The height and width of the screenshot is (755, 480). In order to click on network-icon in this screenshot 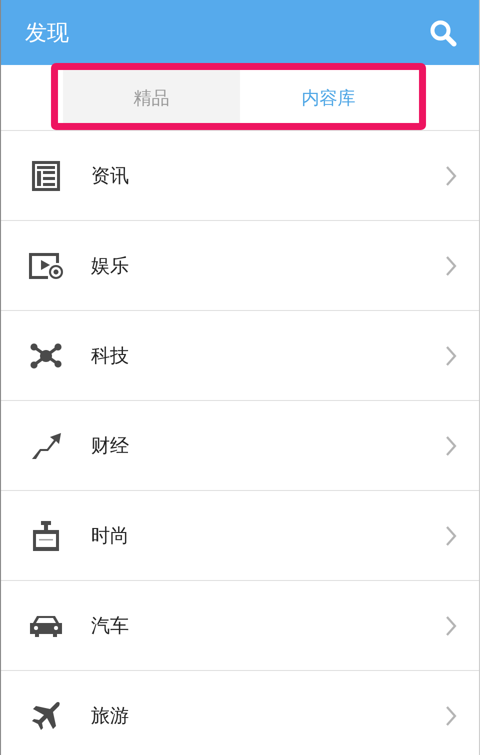, I will do `click(46, 356)`.